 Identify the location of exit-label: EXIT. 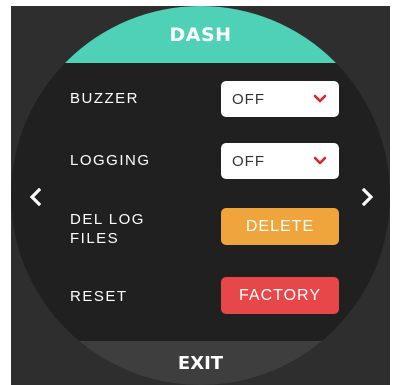
(200, 363).